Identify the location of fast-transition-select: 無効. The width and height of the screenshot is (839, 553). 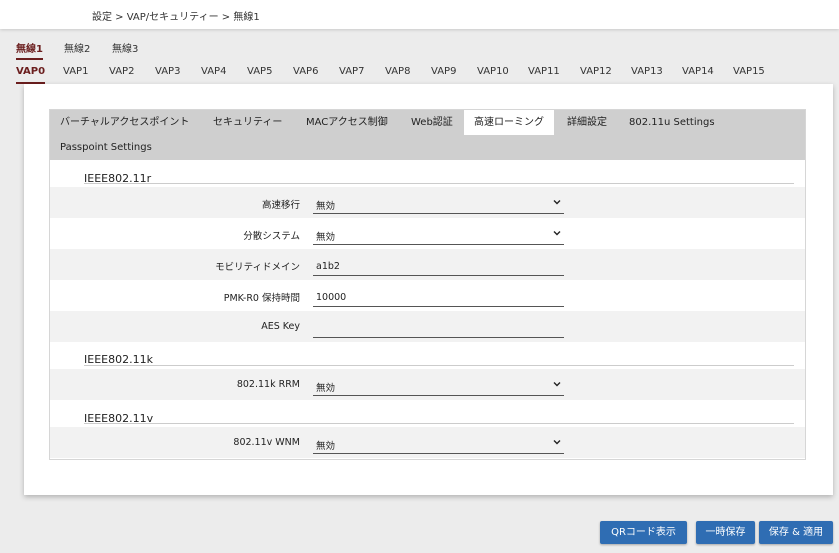
(438, 202).